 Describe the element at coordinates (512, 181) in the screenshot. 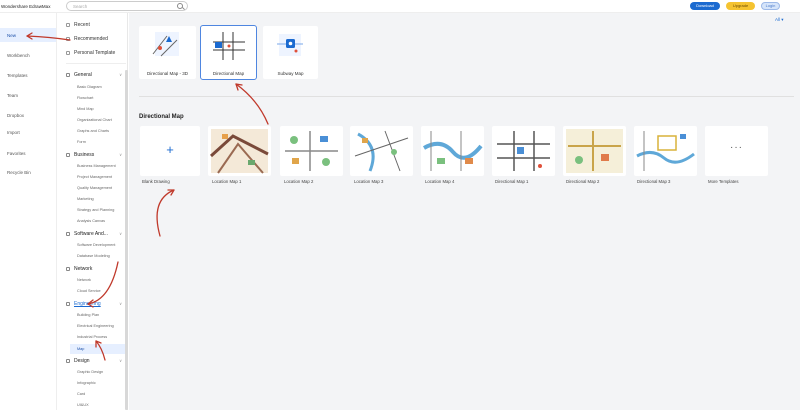

I see `thumbnail-caption: Directional Map 1` at that location.